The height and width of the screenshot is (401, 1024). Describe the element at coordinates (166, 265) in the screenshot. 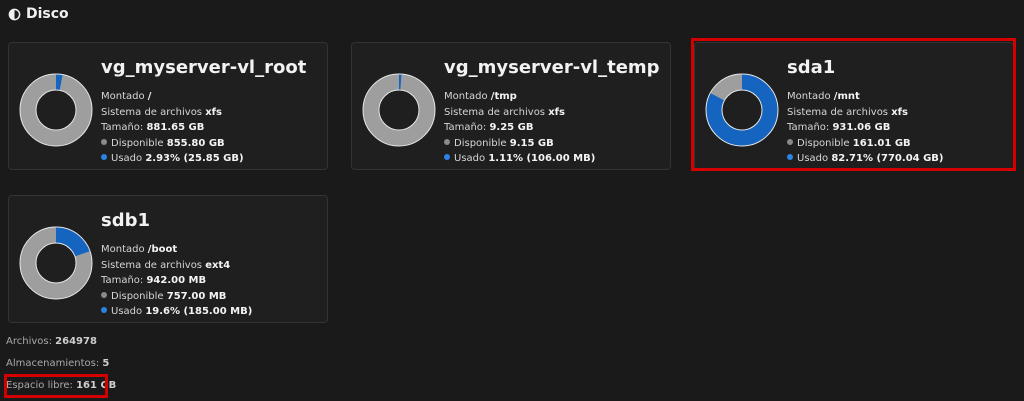

I see `fs-row: Sistema de archivos ext4` at that location.